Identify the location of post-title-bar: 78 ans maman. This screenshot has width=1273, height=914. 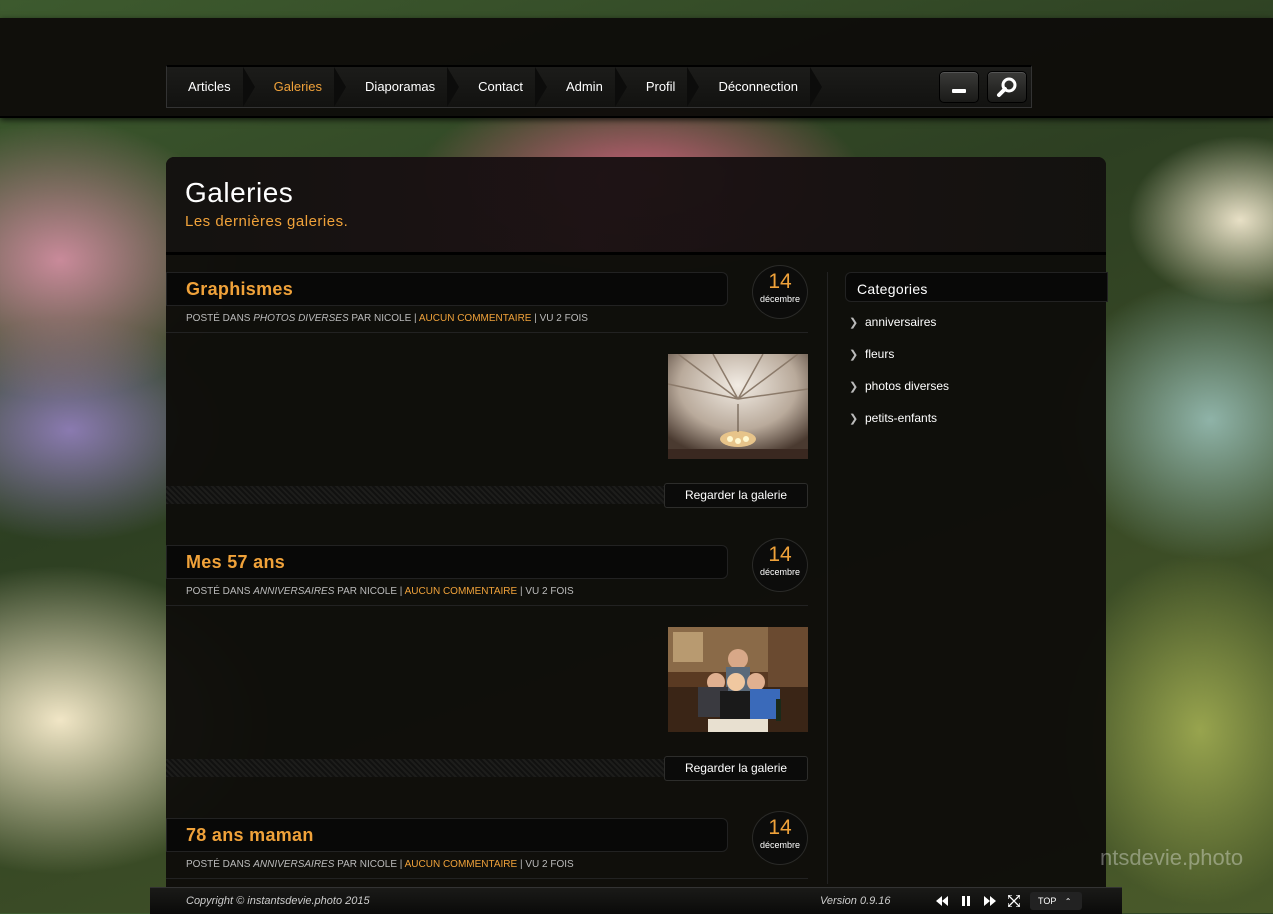
(447, 835).